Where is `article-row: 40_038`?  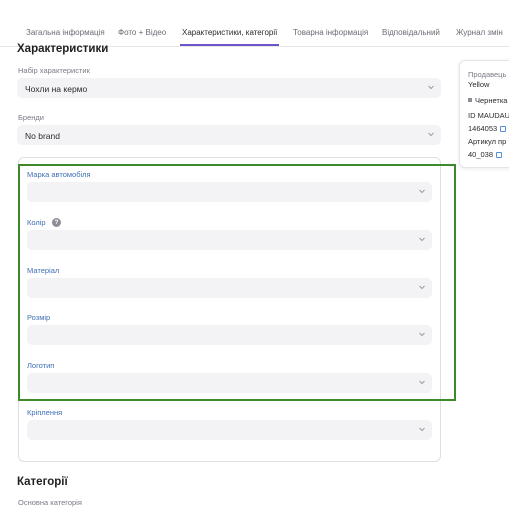
article-row: 40_038 is located at coordinates (485, 154).